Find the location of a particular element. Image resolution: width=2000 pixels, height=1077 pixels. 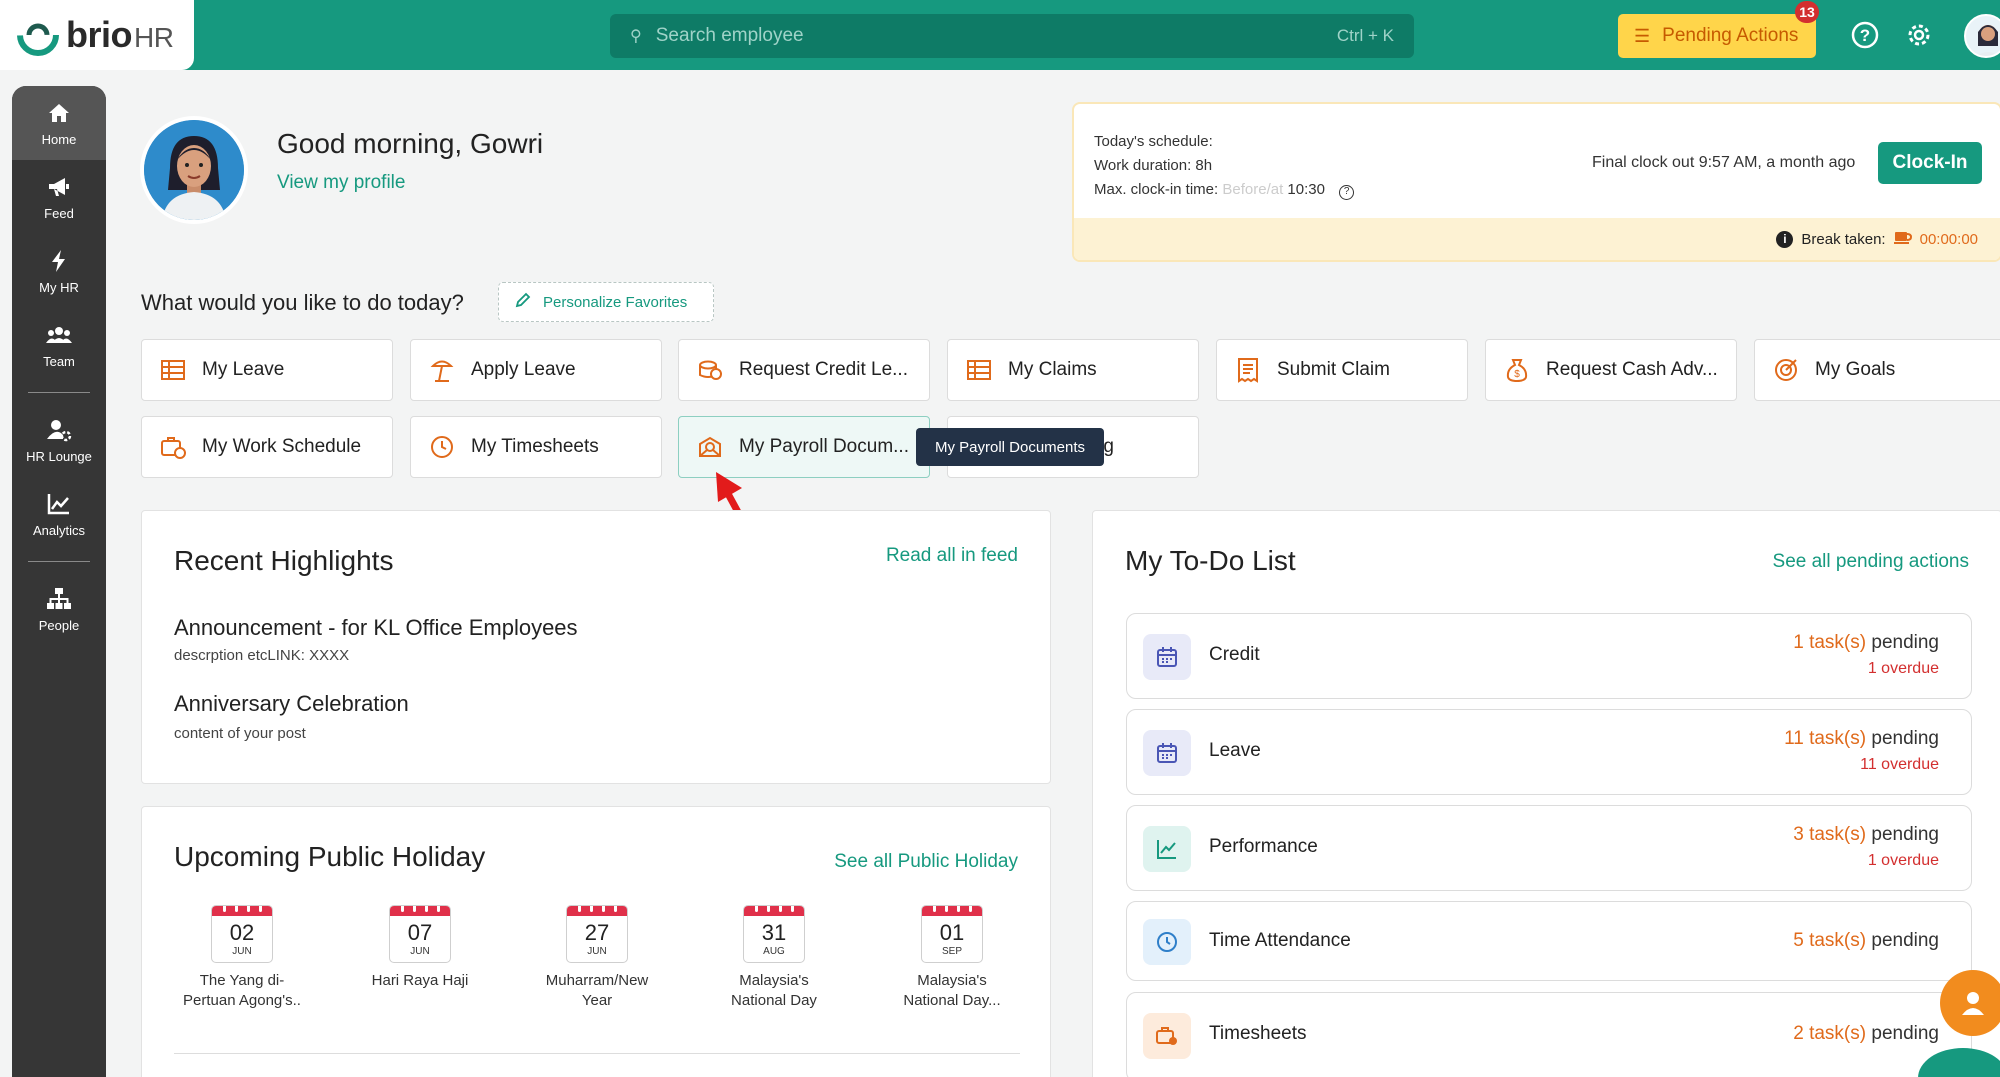

todo-overdue: 11 overdue is located at coordinates (1899, 764).